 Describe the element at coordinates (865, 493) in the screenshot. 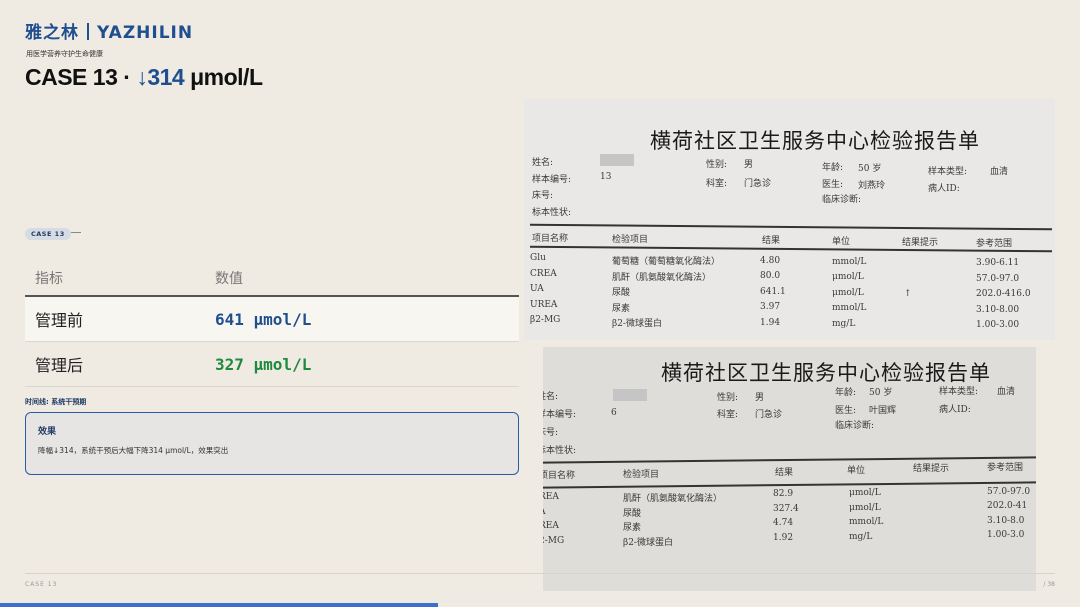

I see `report-cell-unit: μmol/L` at that location.